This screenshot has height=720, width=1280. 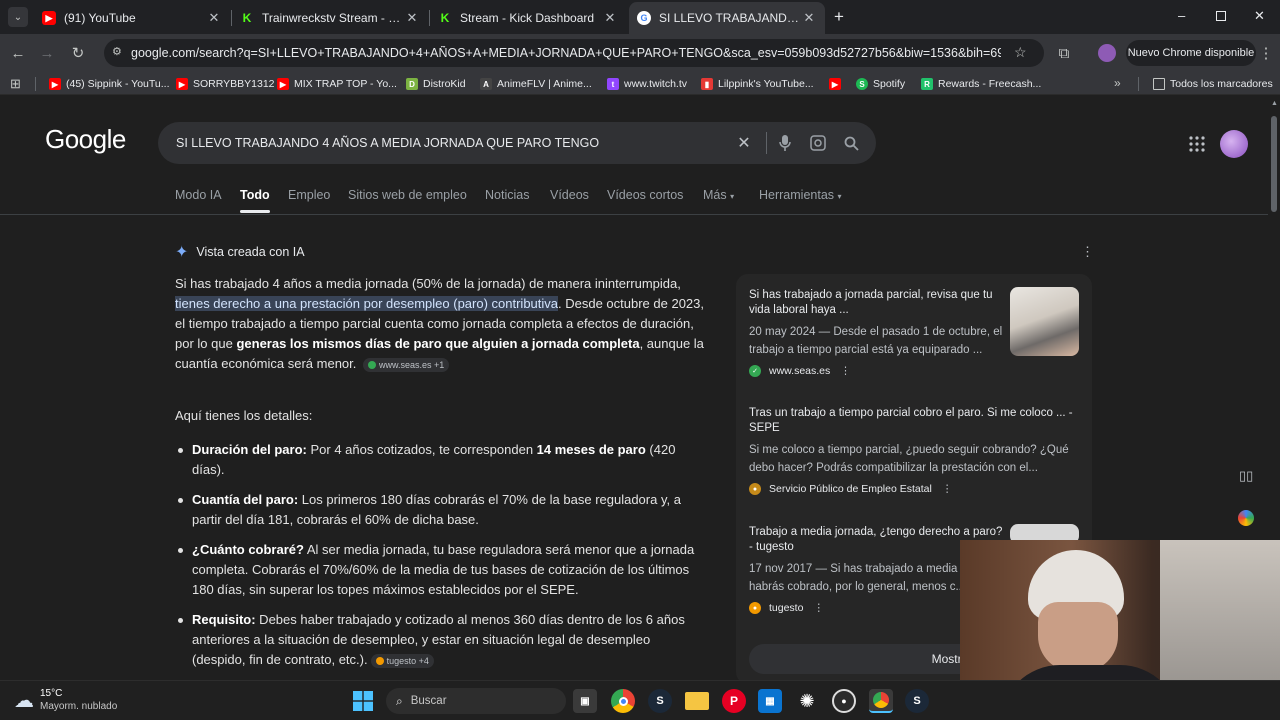 What do you see at coordinates (15, 84) in the screenshot?
I see `apps-grid-icon: ⊞` at bounding box center [15, 84].